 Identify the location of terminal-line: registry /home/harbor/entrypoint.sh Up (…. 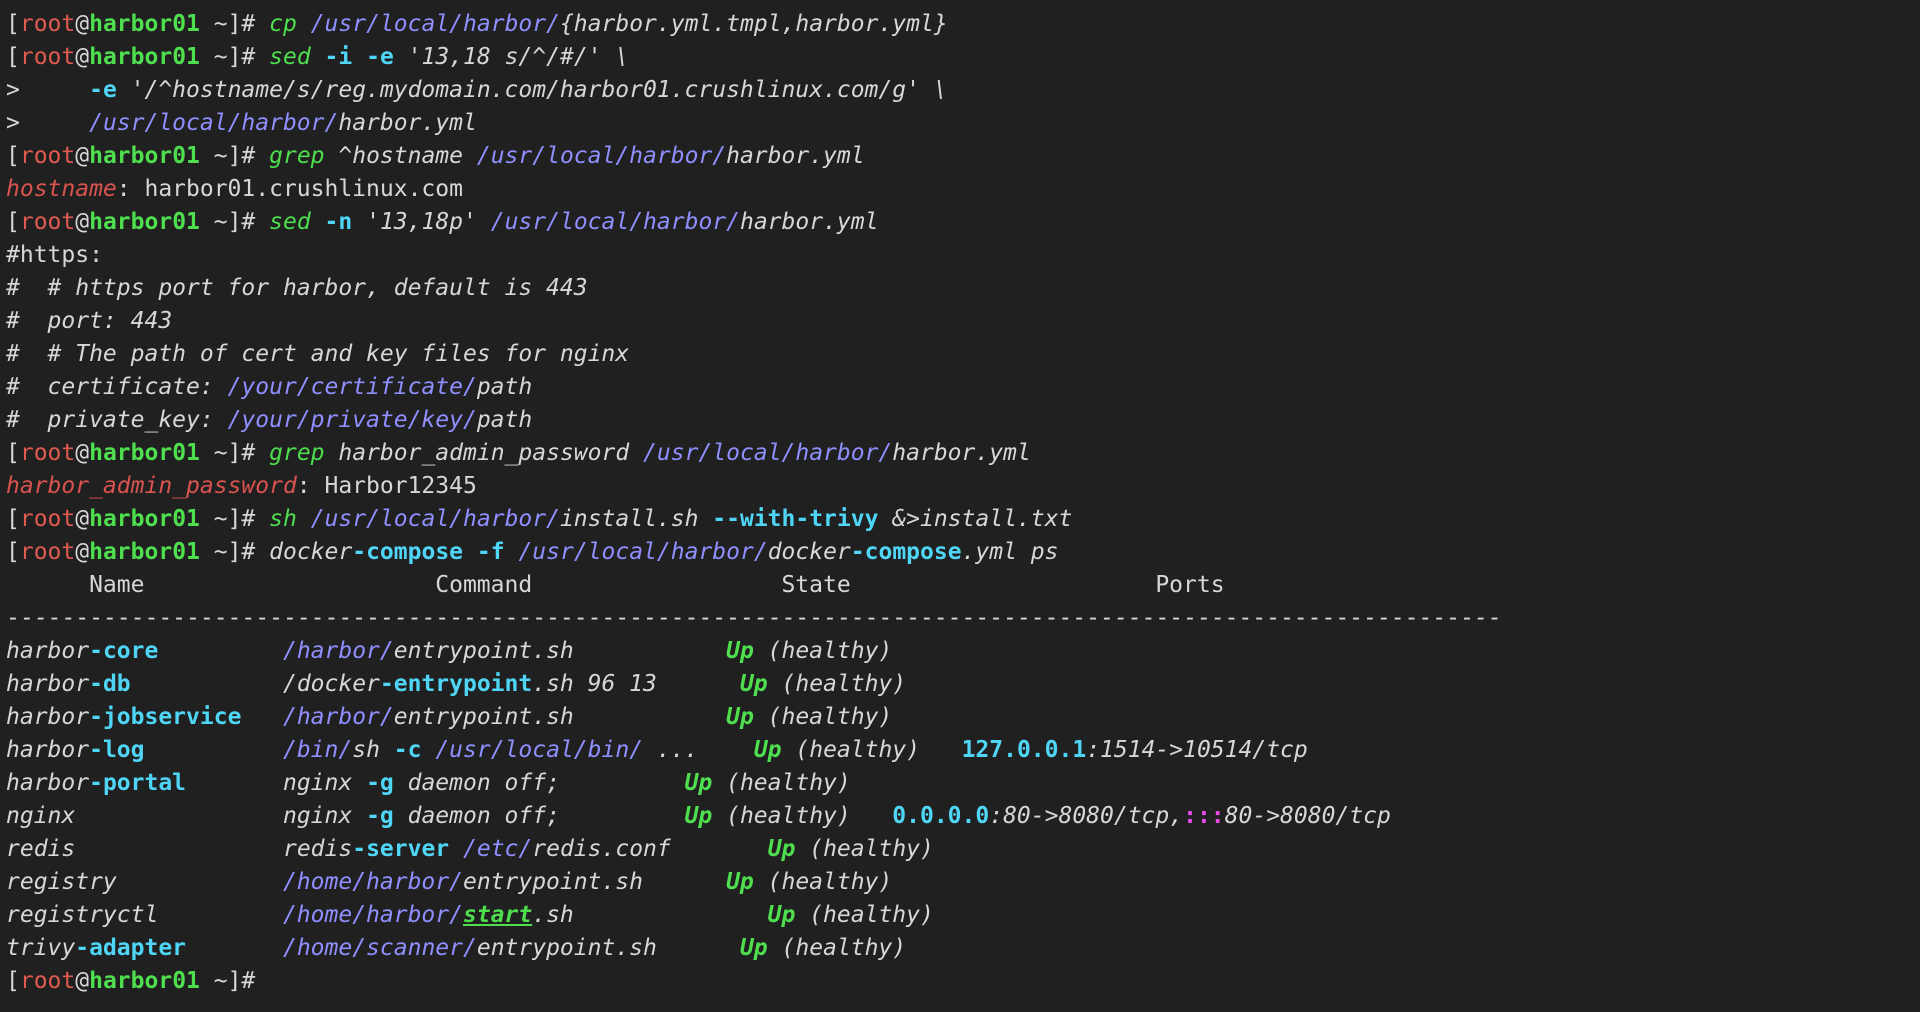
(963, 882).